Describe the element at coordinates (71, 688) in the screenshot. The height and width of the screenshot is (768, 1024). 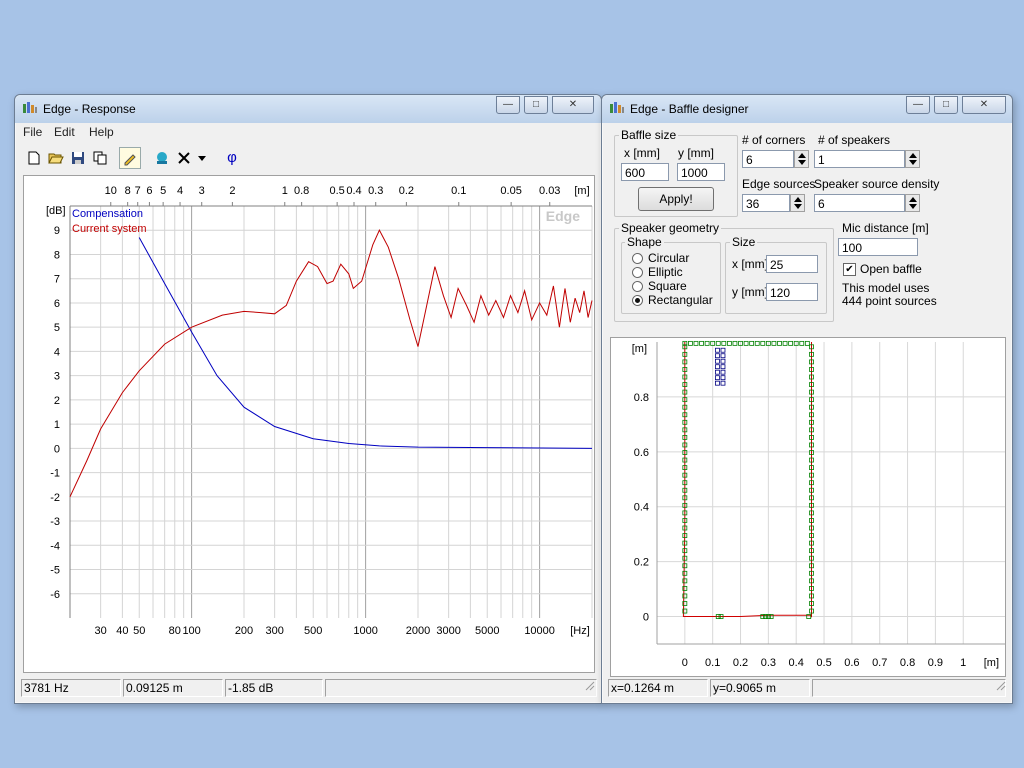
I see `status-frequency: 3781 Hz` at that location.